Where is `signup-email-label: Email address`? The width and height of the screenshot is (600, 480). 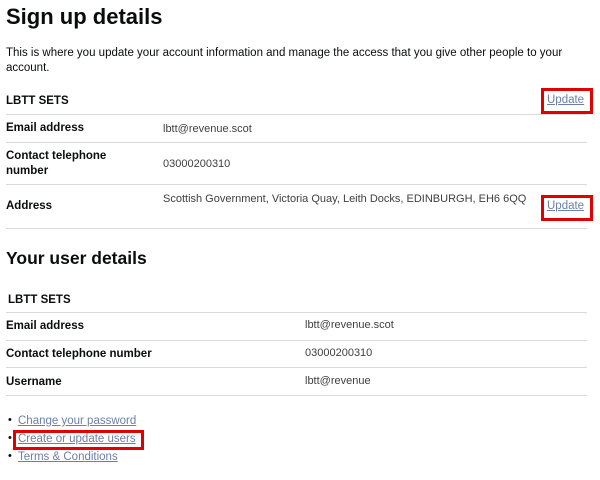 signup-email-label: Email address is located at coordinates (45, 128).